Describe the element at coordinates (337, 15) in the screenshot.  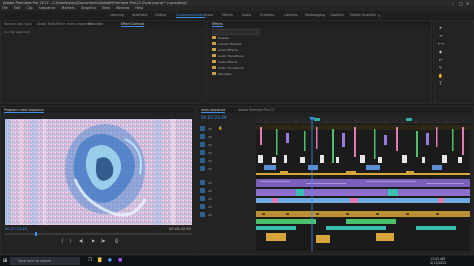
I see `workspace-captions: Captions` at that location.